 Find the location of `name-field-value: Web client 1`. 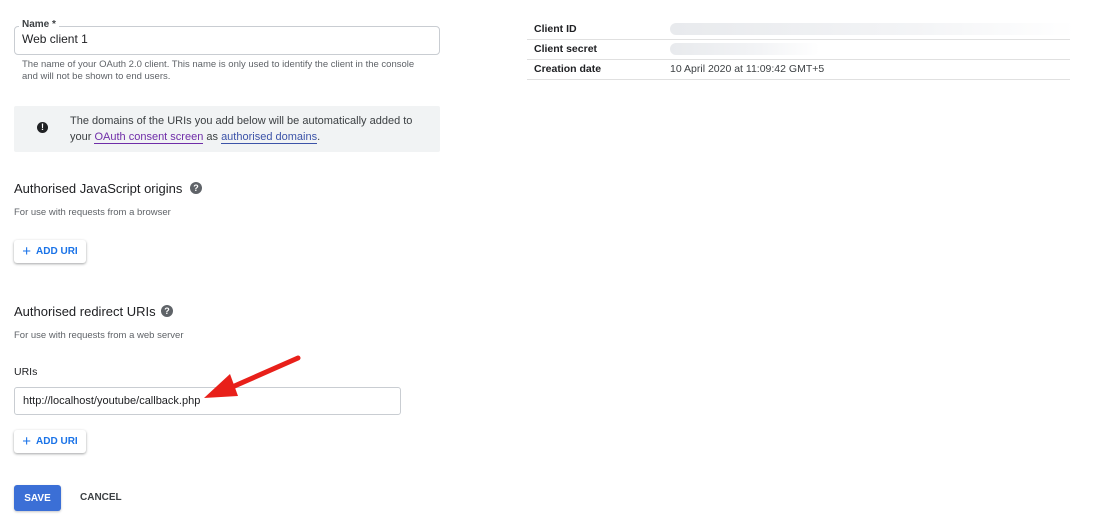

name-field-value: Web client 1 is located at coordinates (55, 39).